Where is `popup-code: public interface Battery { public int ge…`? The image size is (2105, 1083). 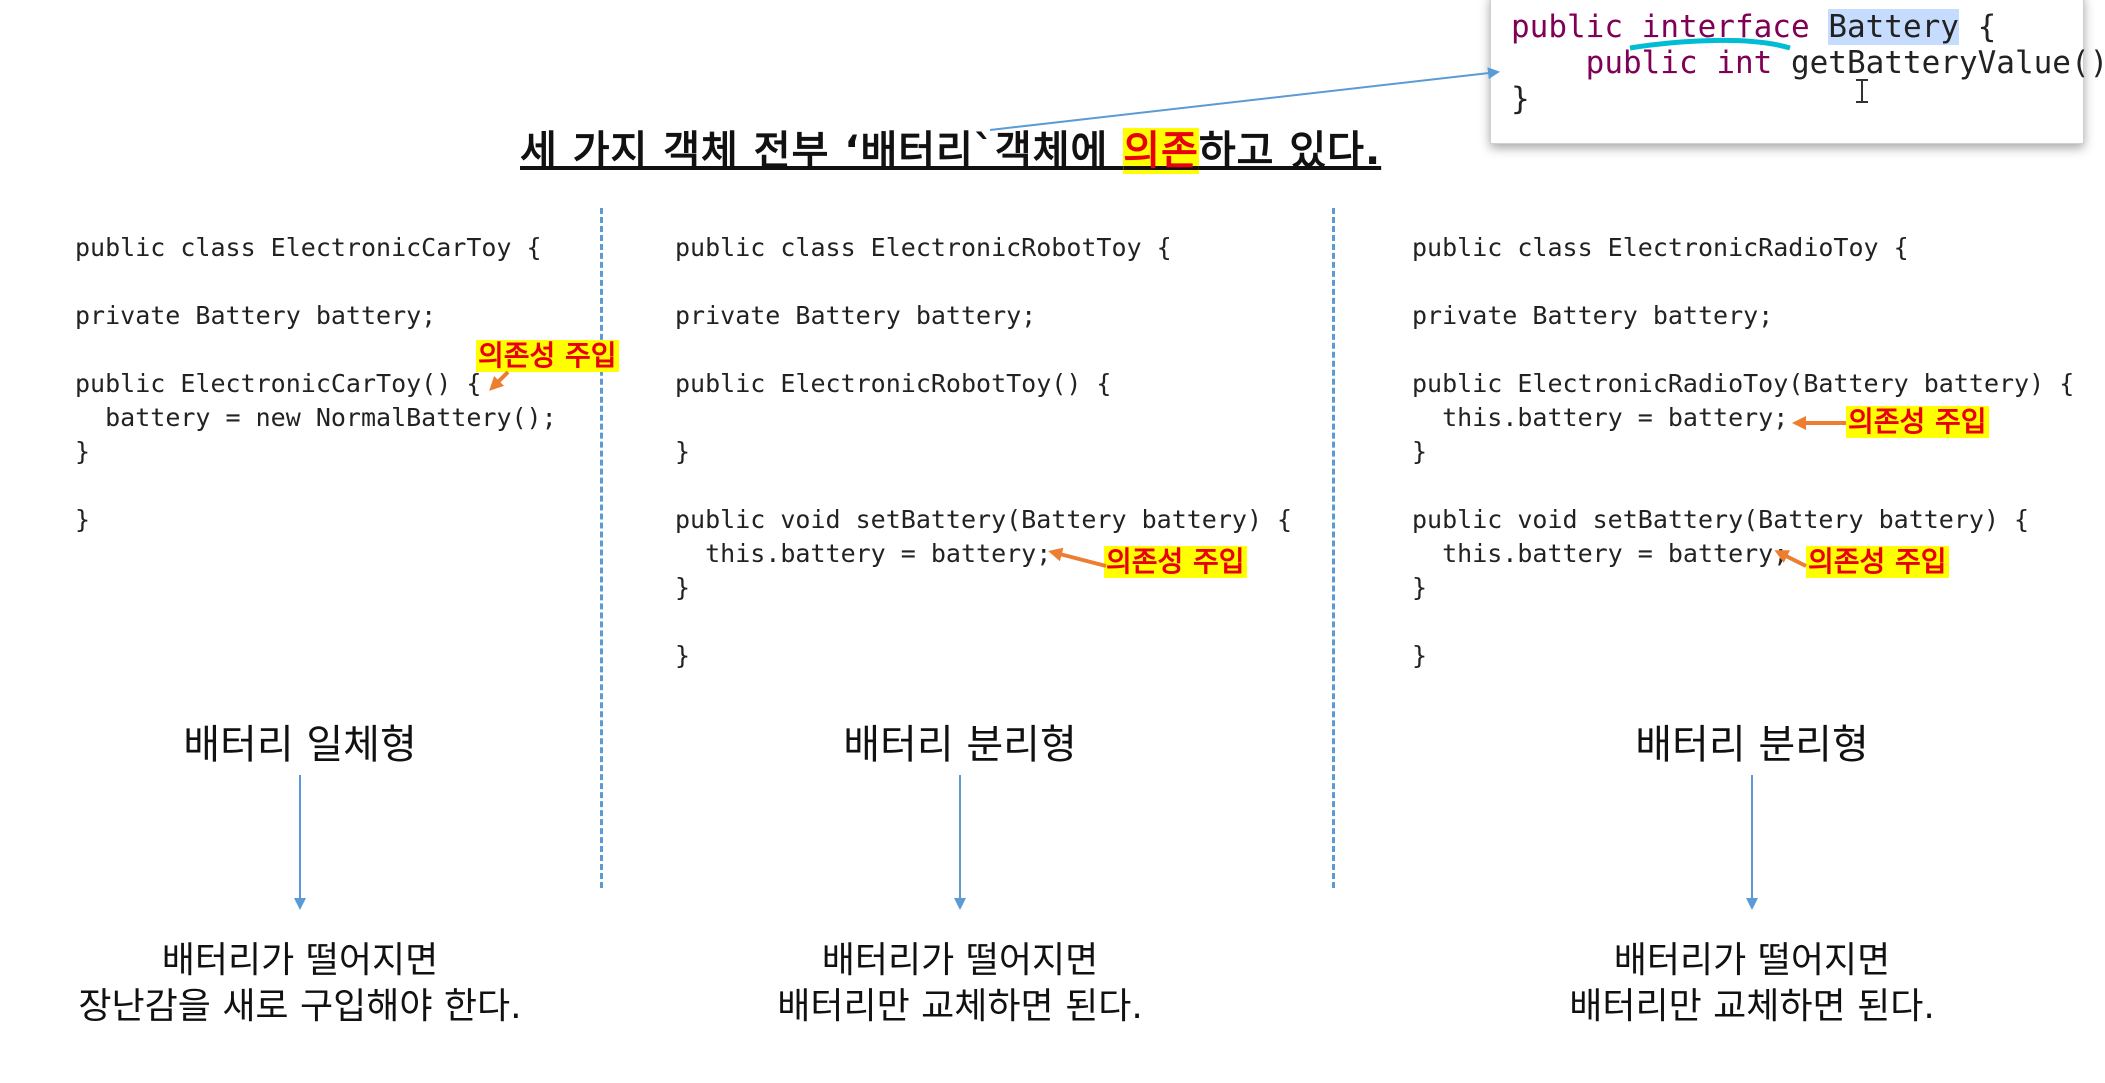 popup-code: public interface Battery { public int ge… is located at coordinates (1808, 63).